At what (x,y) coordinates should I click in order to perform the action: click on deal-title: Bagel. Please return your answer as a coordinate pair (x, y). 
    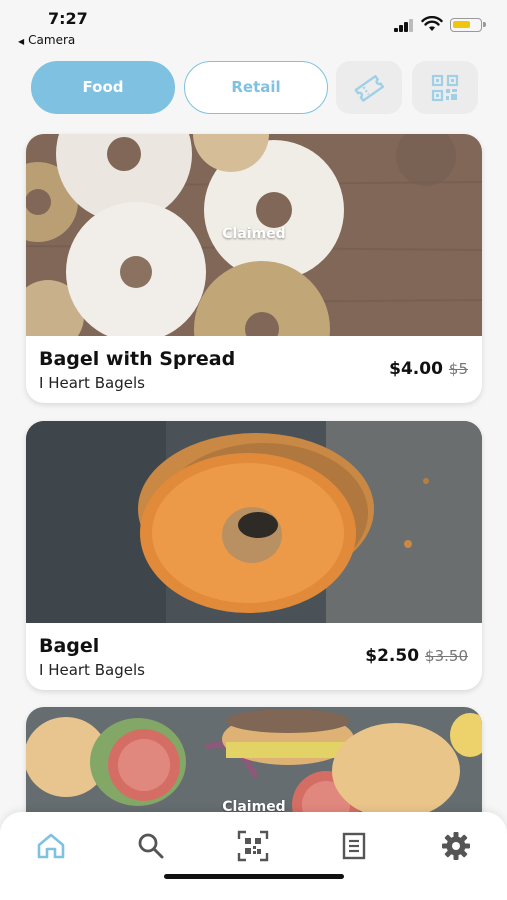
    Looking at the image, I should click on (69, 646).